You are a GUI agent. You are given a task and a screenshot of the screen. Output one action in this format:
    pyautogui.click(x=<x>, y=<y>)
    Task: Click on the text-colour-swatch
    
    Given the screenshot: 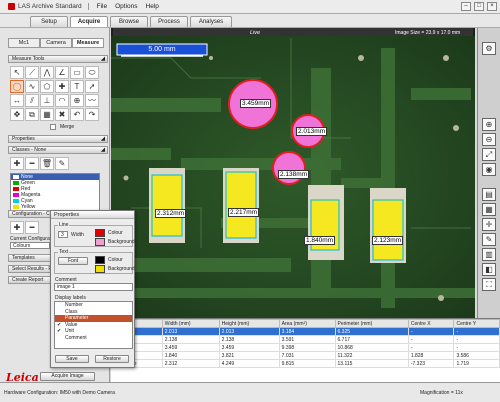 What is the action you would take?
    pyautogui.click(x=100, y=260)
    